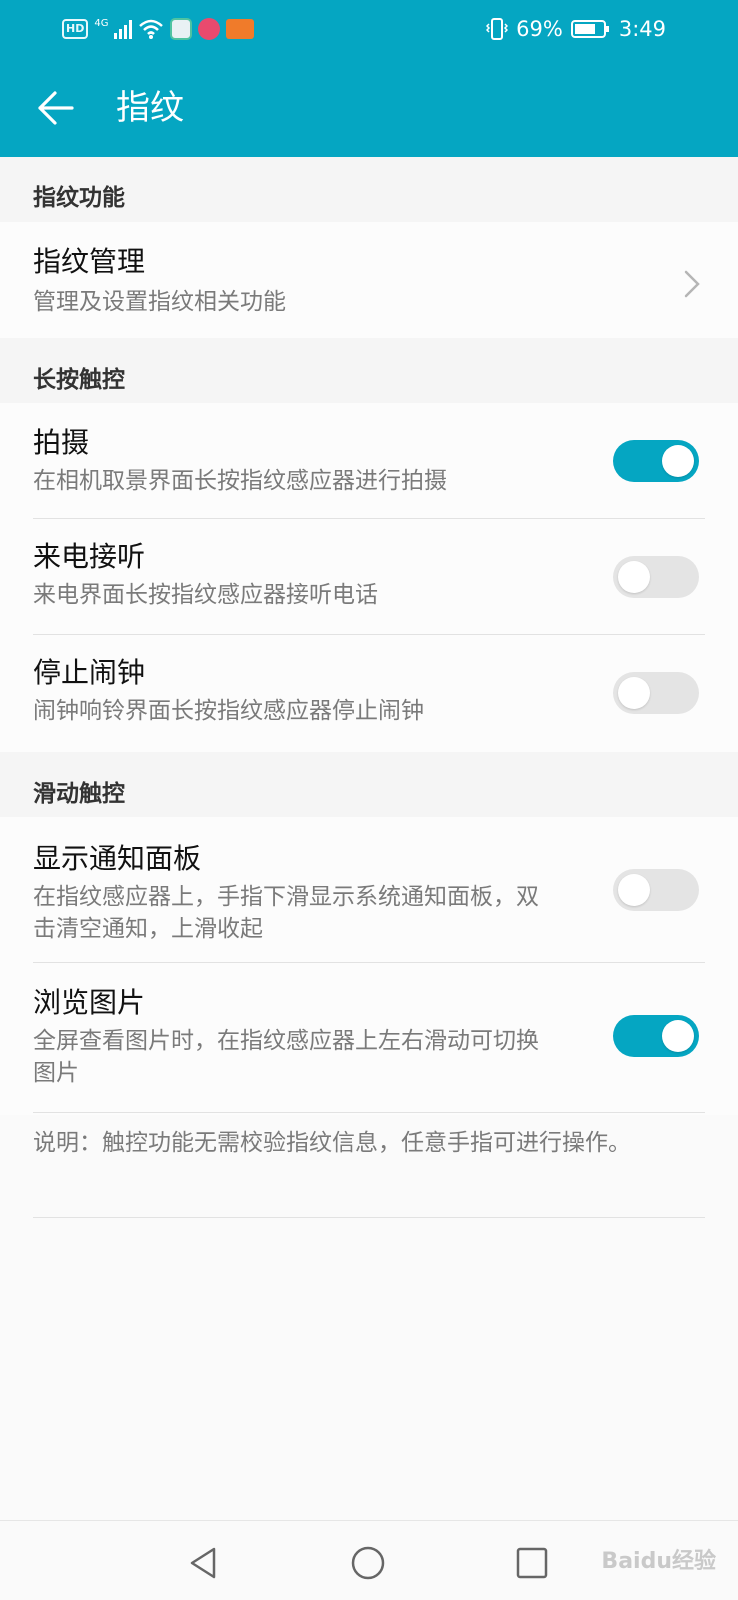 Image resolution: width=738 pixels, height=1600 pixels. Describe the element at coordinates (89, 261) in the screenshot. I see `fingerprint-management-title: 指纹管理` at that location.